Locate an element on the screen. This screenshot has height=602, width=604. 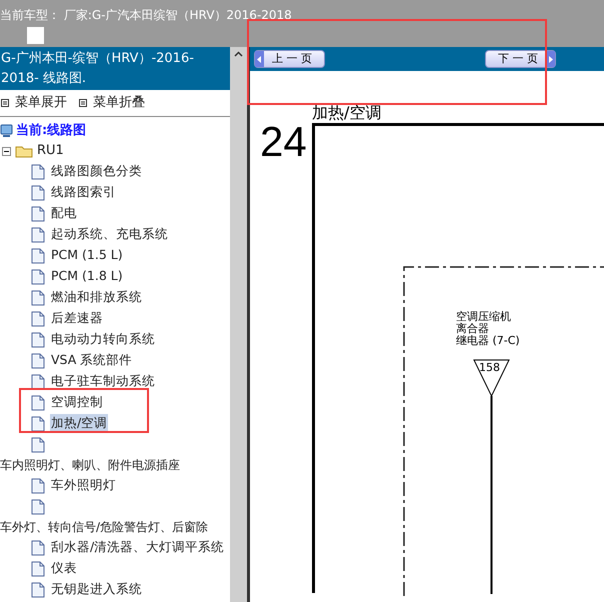
previous-page-button: 上 一 页 is located at coordinates (289, 59).